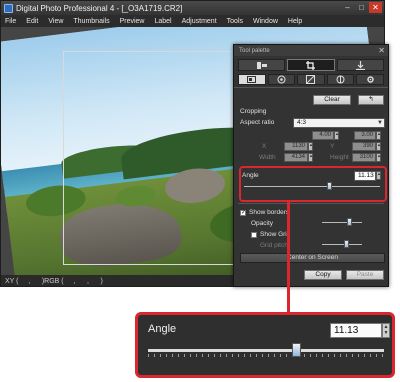 The image size is (400, 382). What do you see at coordinates (243, 213) in the screenshot?
I see `show-borders-checkbox: ✓` at bounding box center [243, 213].